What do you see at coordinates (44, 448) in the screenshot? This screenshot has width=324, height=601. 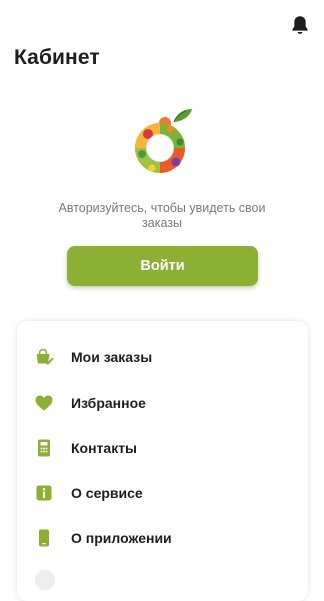 I see `phone-icon` at bounding box center [44, 448].